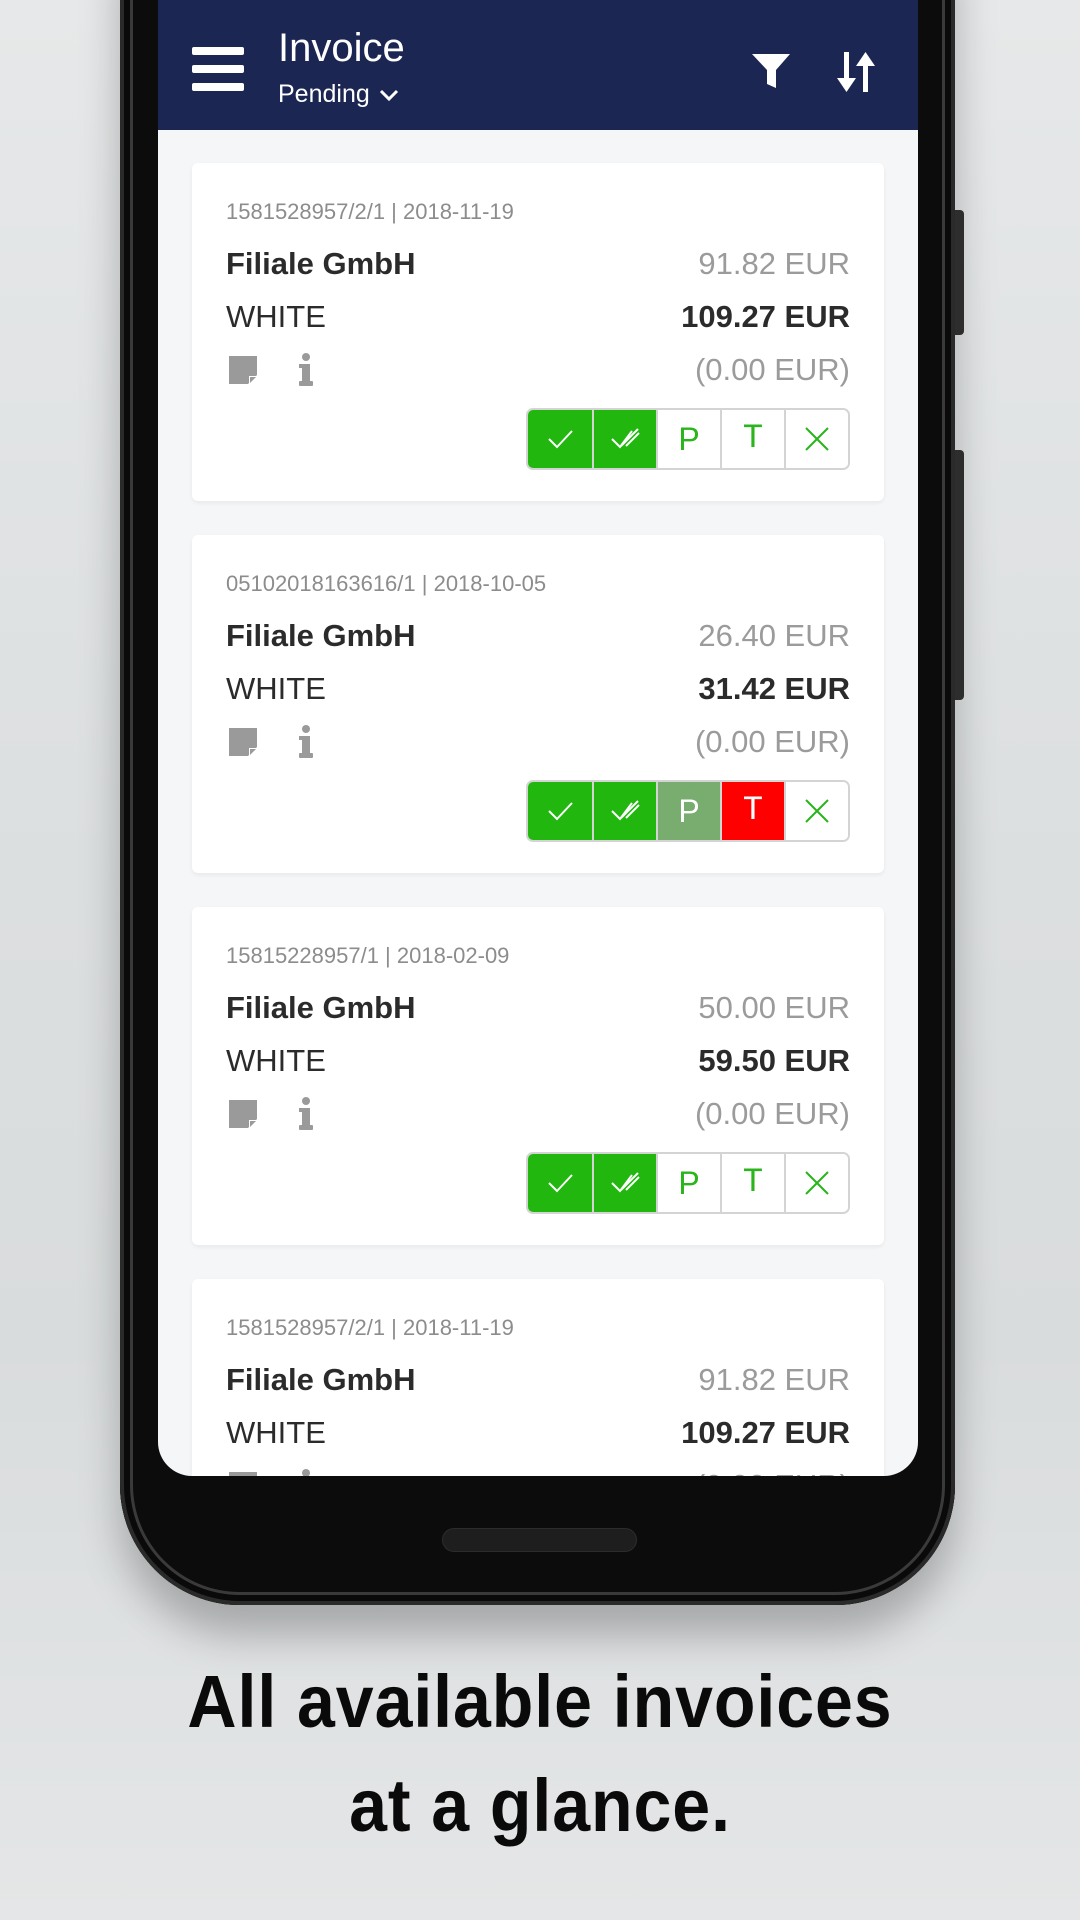 The image size is (1080, 1920). Describe the element at coordinates (341, 48) in the screenshot. I see `page-title: Invoice` at that location.